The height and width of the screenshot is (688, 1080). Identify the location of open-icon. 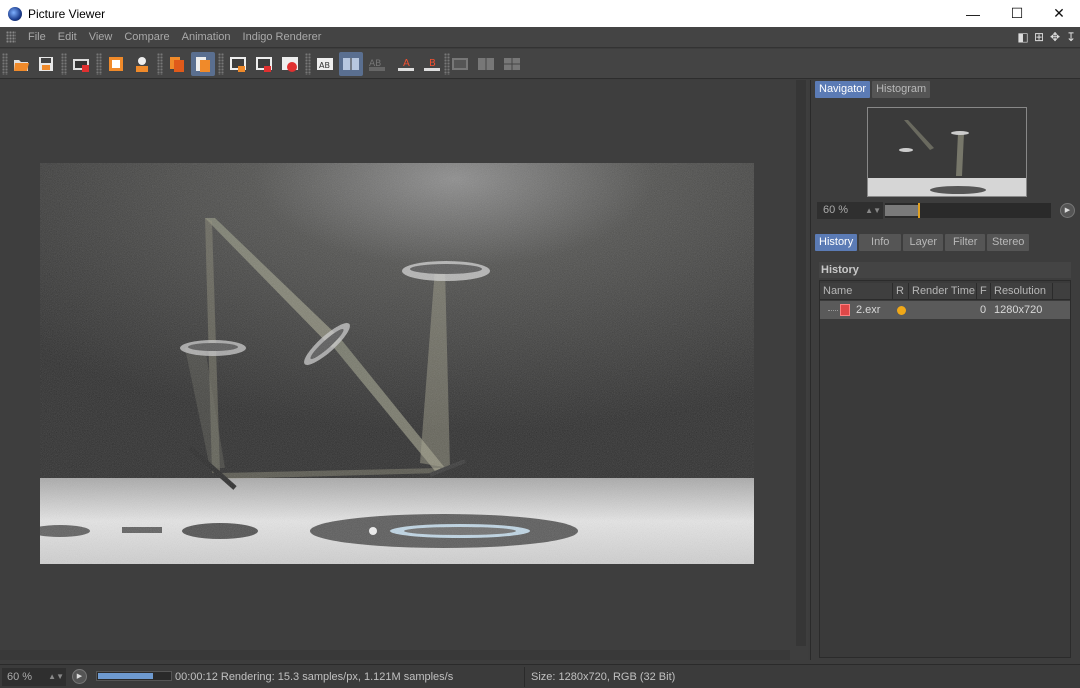
(21, 64).